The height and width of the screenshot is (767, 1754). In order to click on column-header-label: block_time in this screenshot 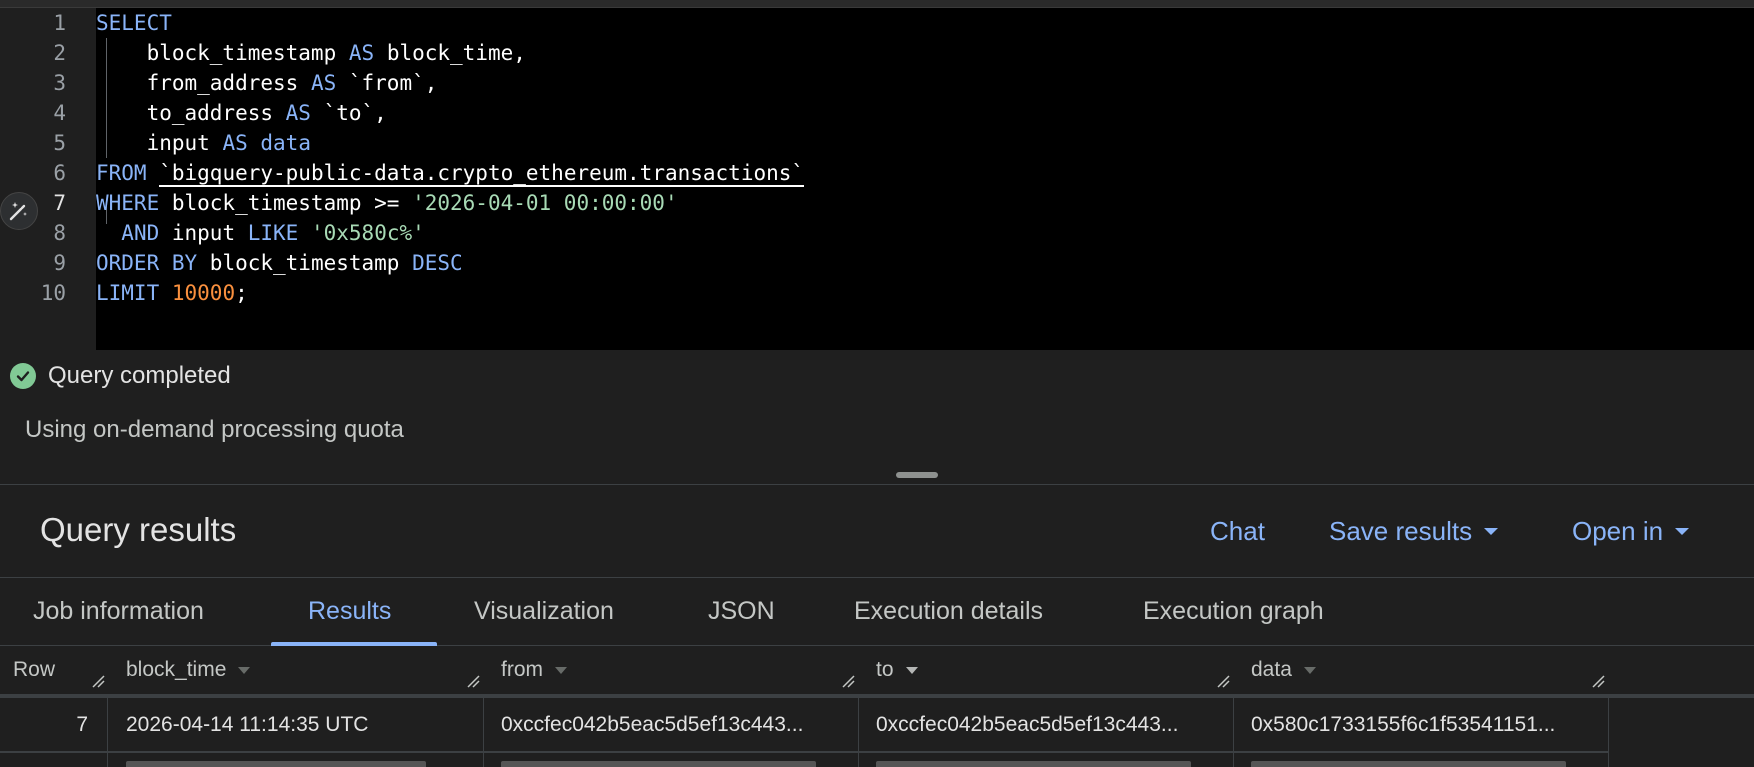, I will do `click(176, 669)`.